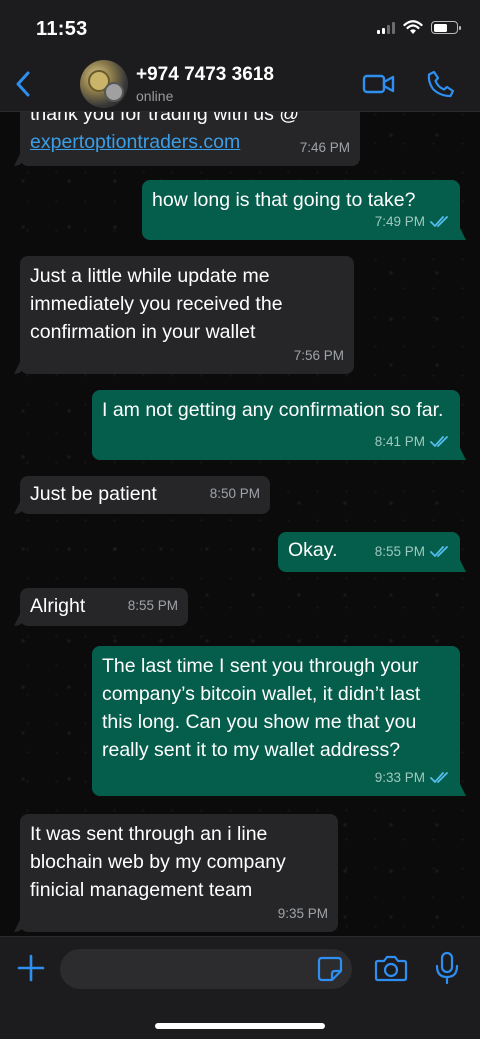  Describe the element at coordinates (135, 142) in the screenshot. I see `message-link: expertoptiontraders.com` at that location.